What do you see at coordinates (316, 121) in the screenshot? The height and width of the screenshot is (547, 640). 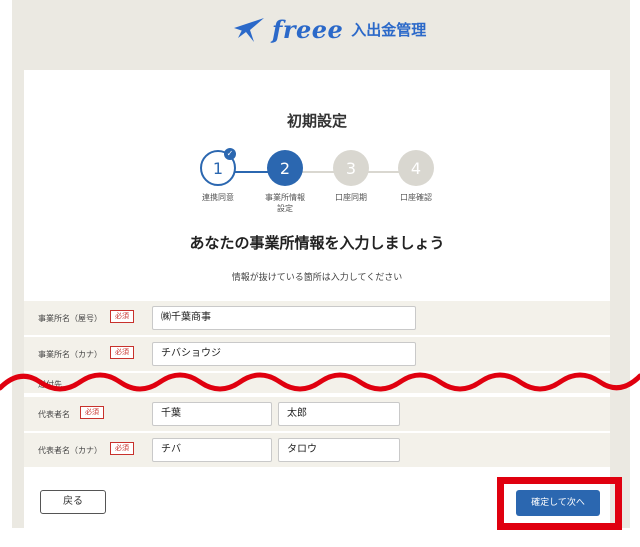 I see `page-title: 初期設定` at bounding box center [316, 121].